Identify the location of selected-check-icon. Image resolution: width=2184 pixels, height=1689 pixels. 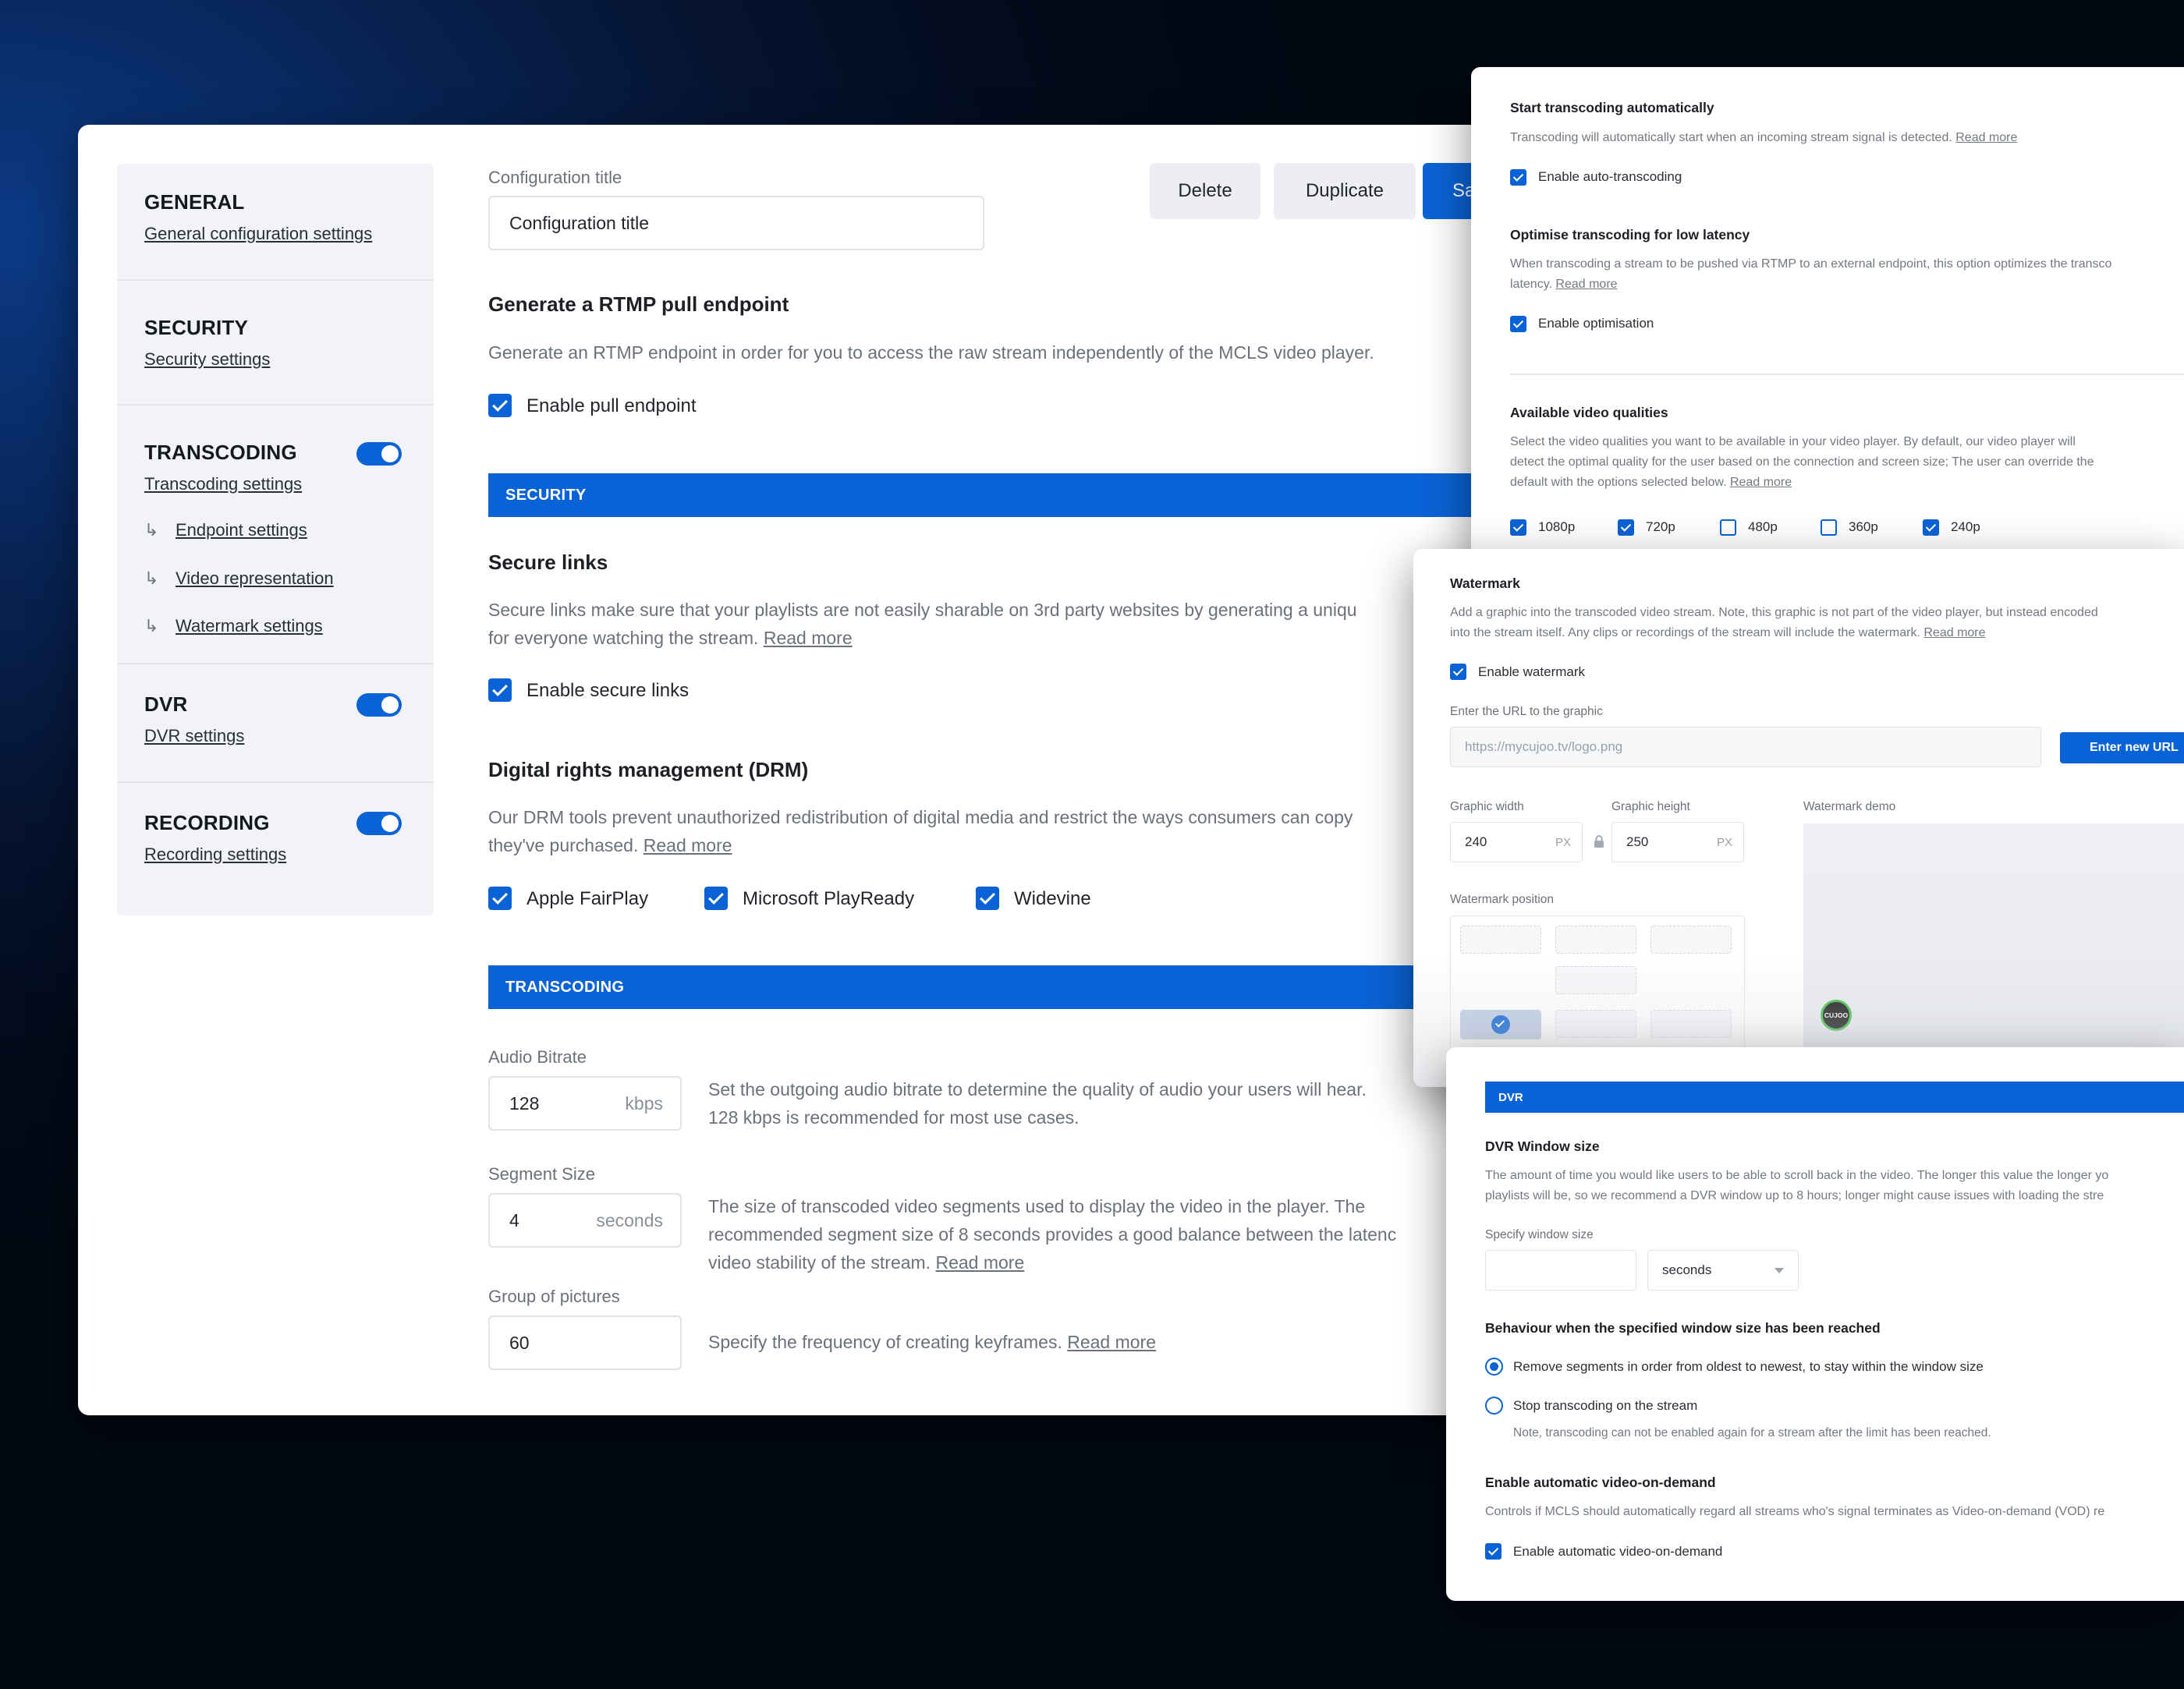
(1501, 1024).